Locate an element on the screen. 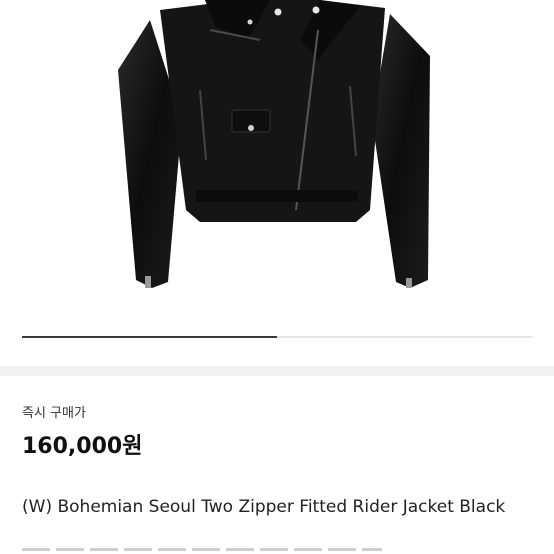  purchase-label: 즉시 구매가 is located at coordinates (54, 413).